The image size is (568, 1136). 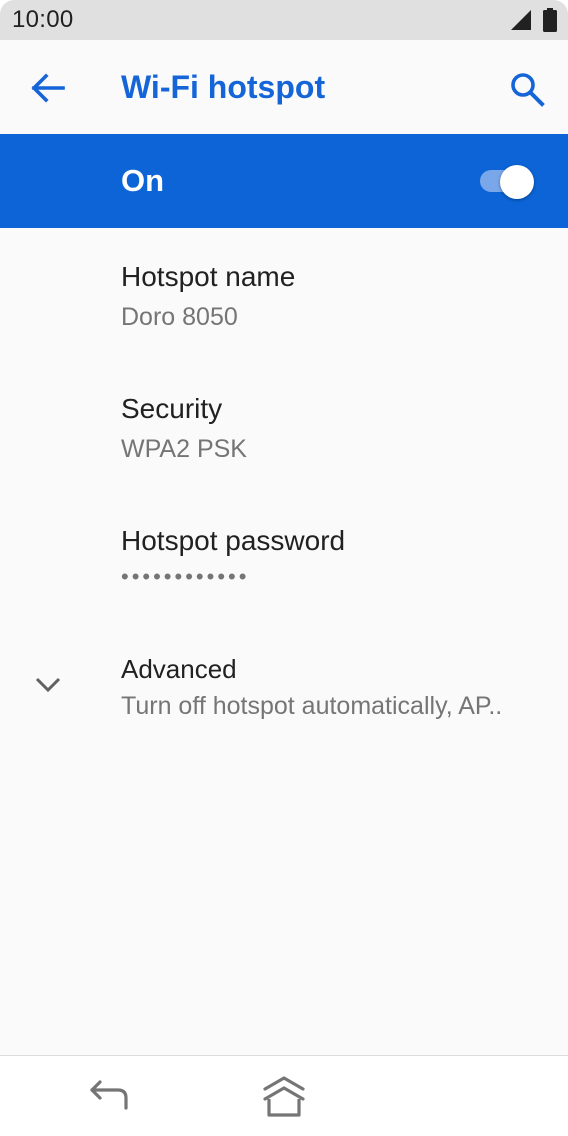 What do you see at coordinates (284, 294) in the screenshot?
I see `pref-hotspot-name: Hotspot name Doro 8050` at bounding box center [284, 294].